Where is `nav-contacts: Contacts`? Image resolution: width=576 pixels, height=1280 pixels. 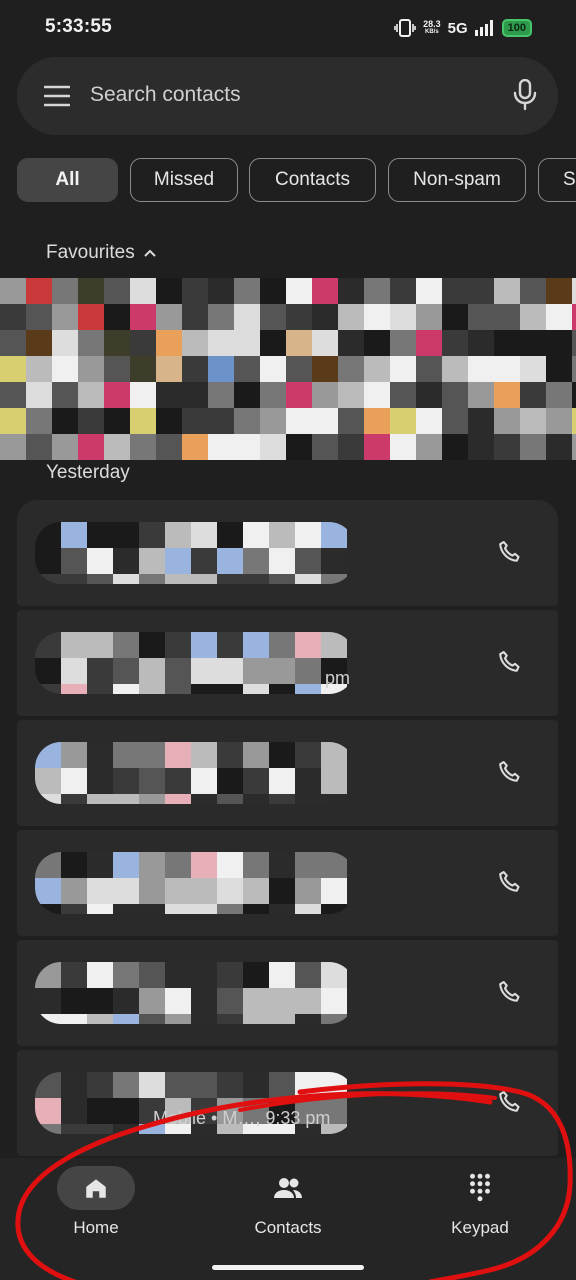 nav-contacts: Contacts is located at coordinates (288, 1211).